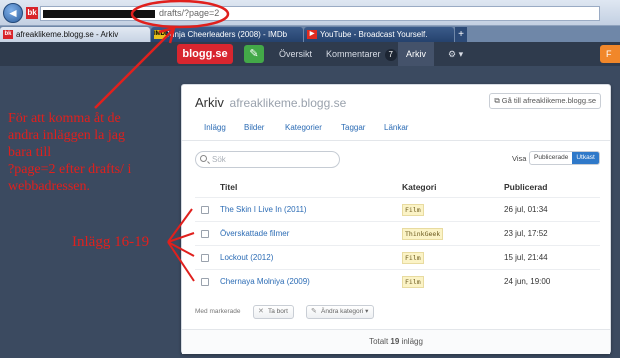  I want to click on category-tag: ThinkGeek, so click(423, 234).